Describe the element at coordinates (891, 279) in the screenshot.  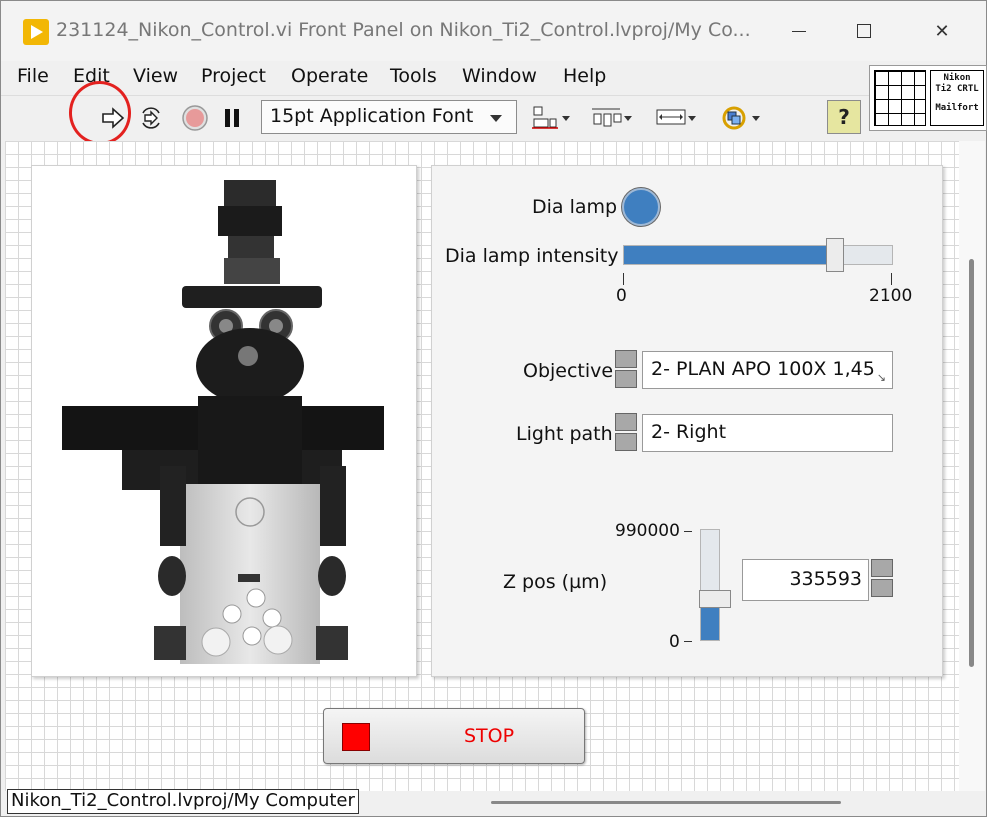
I see `intensity-max-tick` at that location.